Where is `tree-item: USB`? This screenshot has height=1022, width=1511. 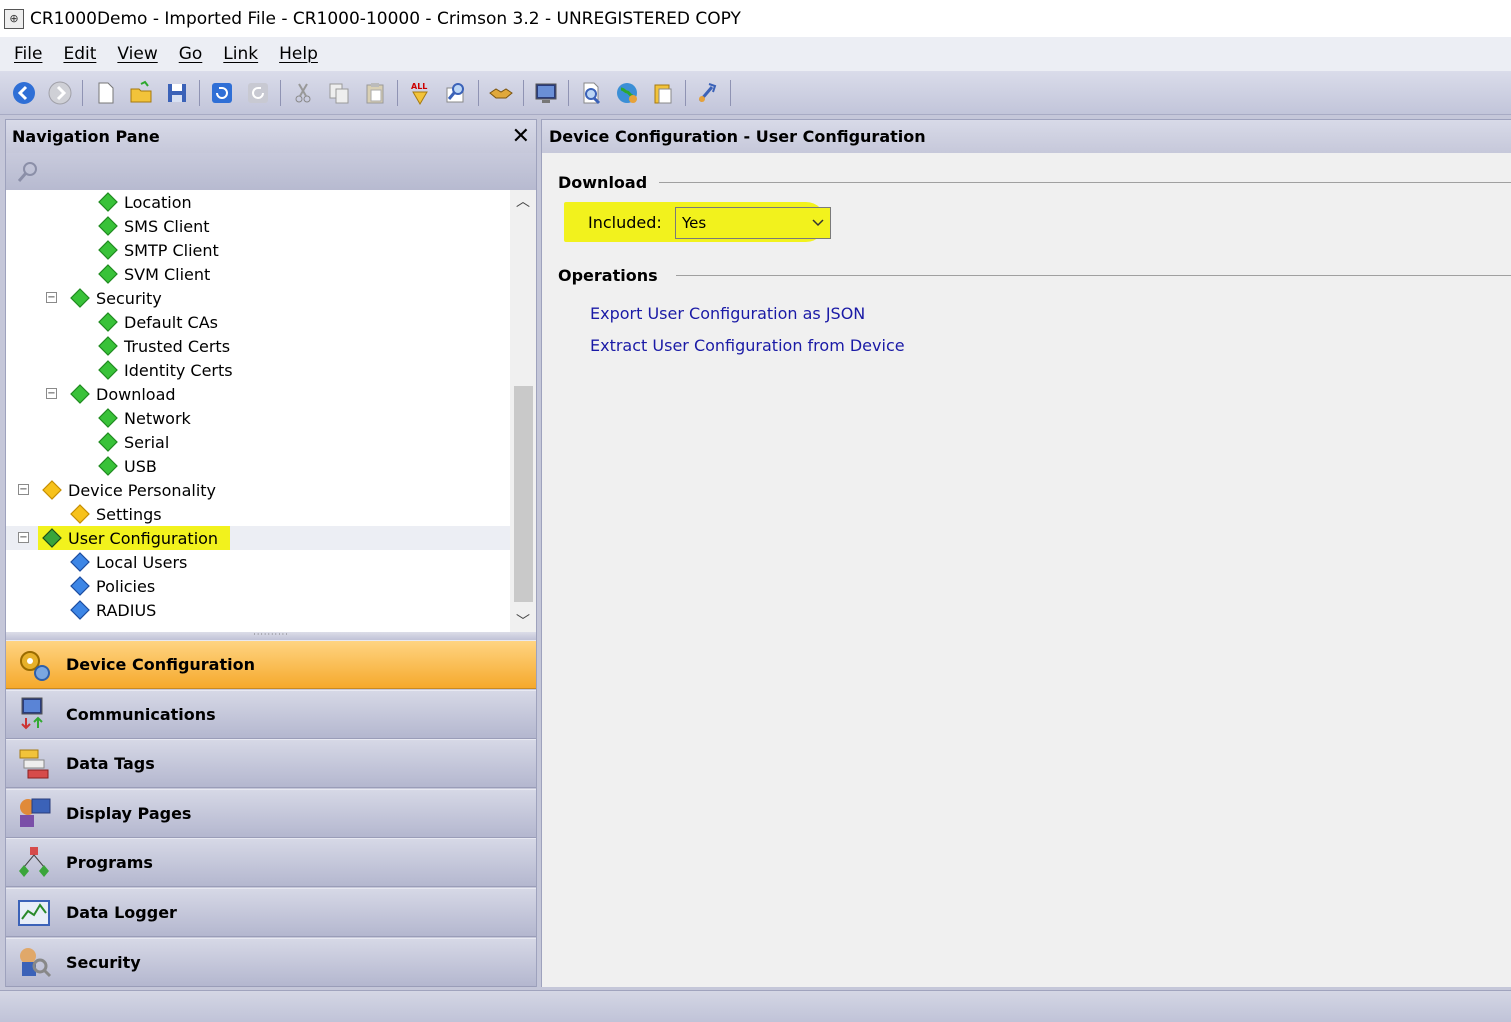
tree-item: USB is located at coordinates (258, 466).